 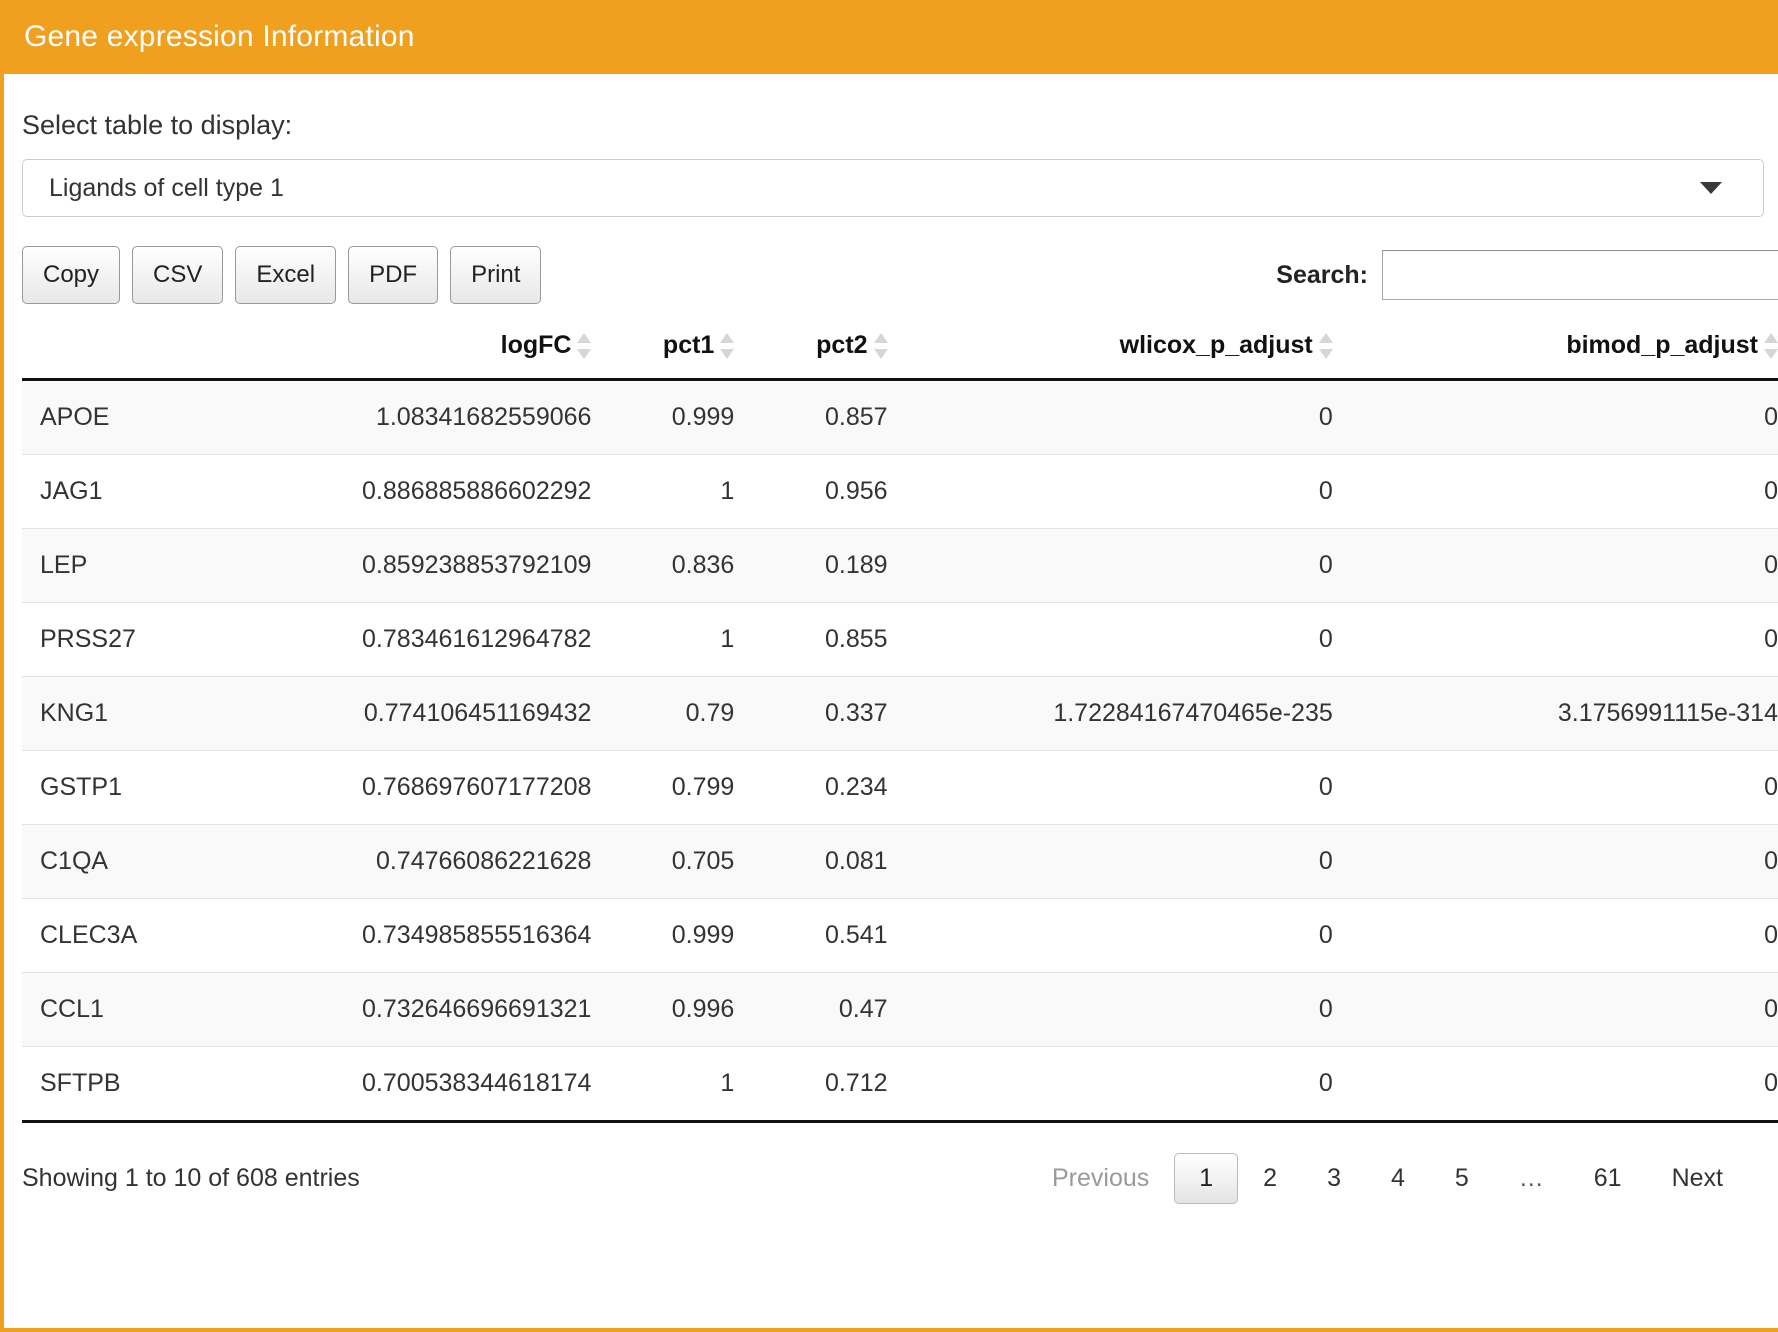 What do you see at coordinates (151, 417) in the screenshot?
I see `cell-gene: APOE` at bounding box center [151, 417].